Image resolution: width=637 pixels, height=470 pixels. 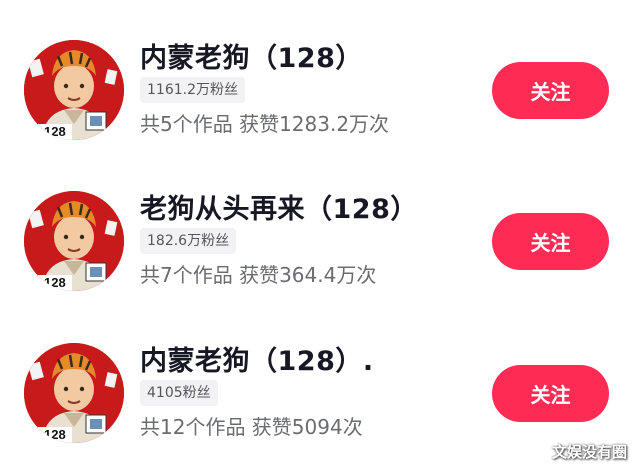 I want to click on account-name: 内蒙老狗（128）., so click(x=257, y=358).